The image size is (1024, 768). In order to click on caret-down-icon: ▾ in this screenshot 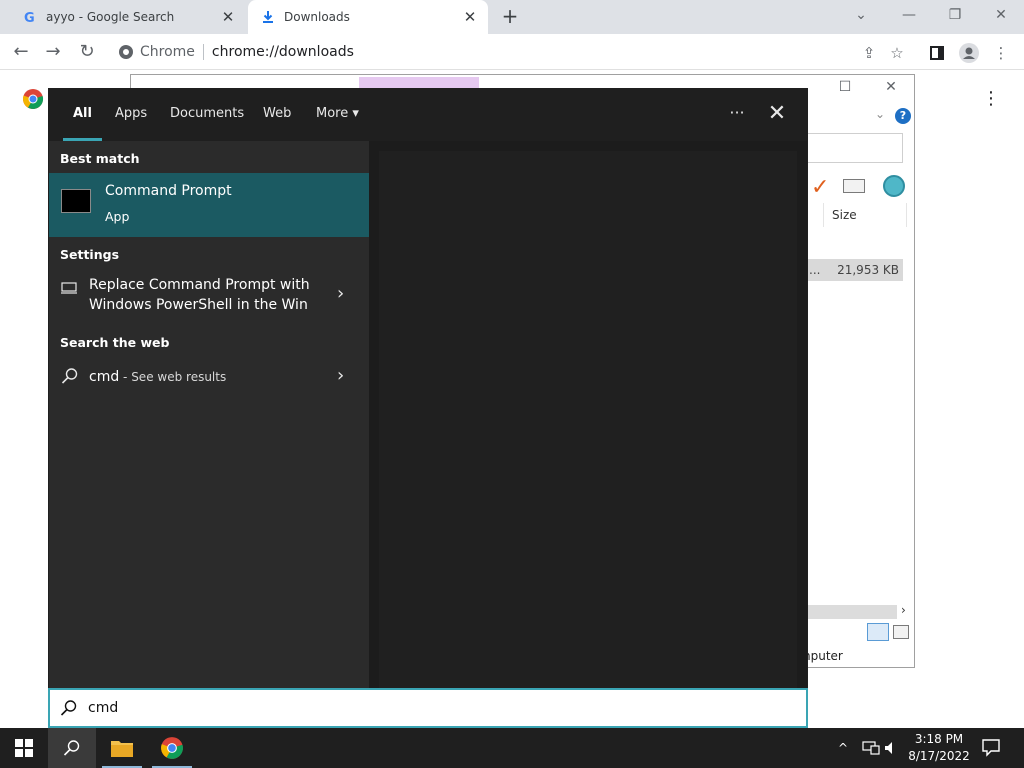, I will do `click(355, 113)`.